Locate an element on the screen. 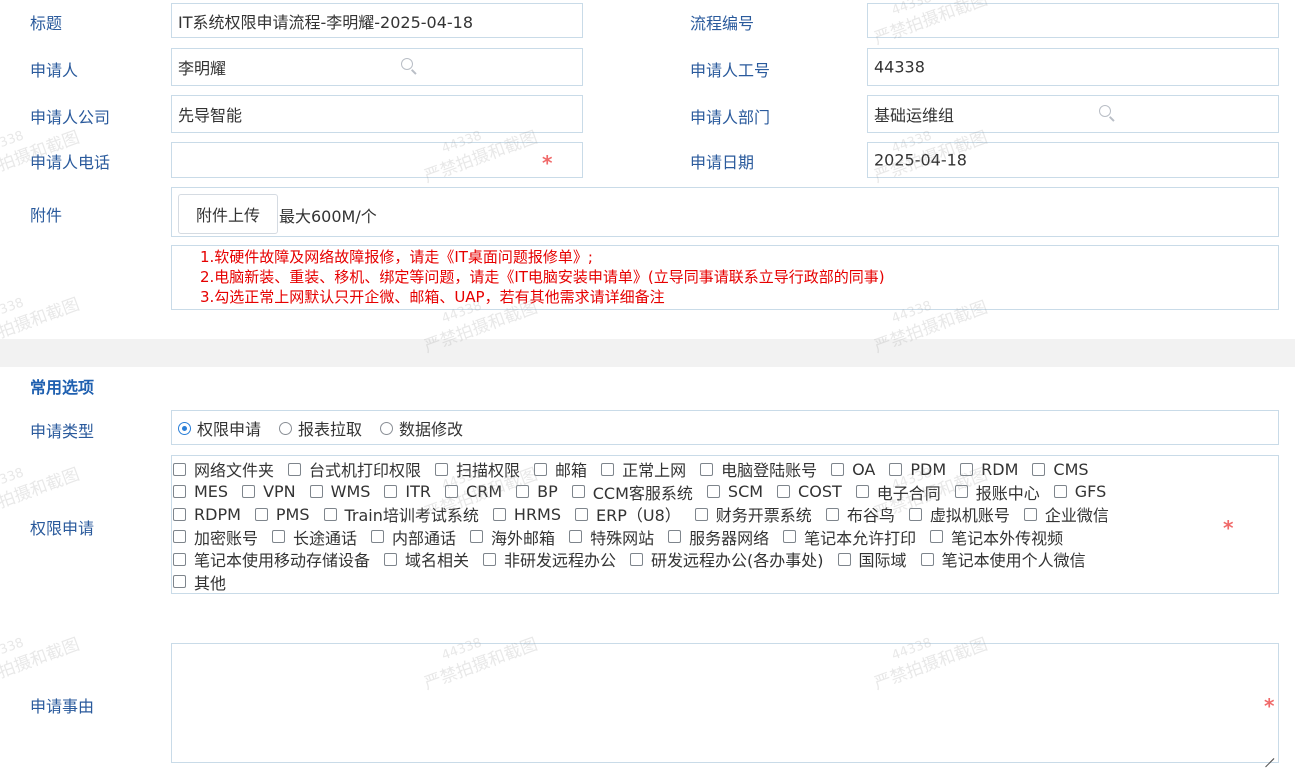 Image resolution: width=1295 pixels, height=771 pixels. permission-checkbox-option: 报账中心 is located at coordinates (997, 492).